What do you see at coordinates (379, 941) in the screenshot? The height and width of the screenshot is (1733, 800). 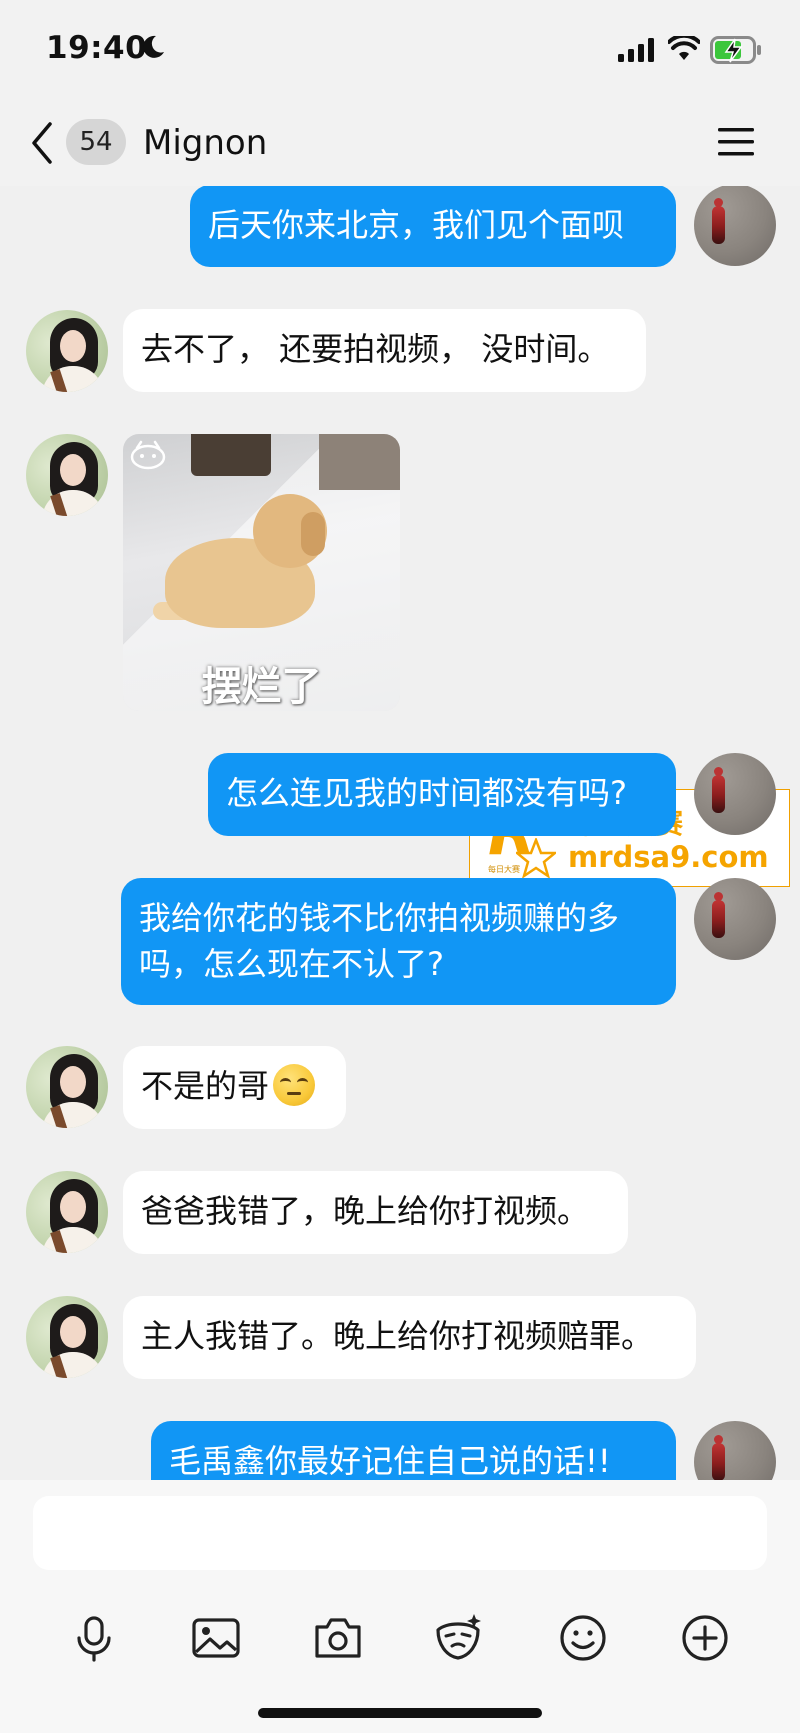 I see `message-text: 我给你花的钱不比你拍视频赚的多吗，怎么现在不认了?` at bounding box center [379, 941].